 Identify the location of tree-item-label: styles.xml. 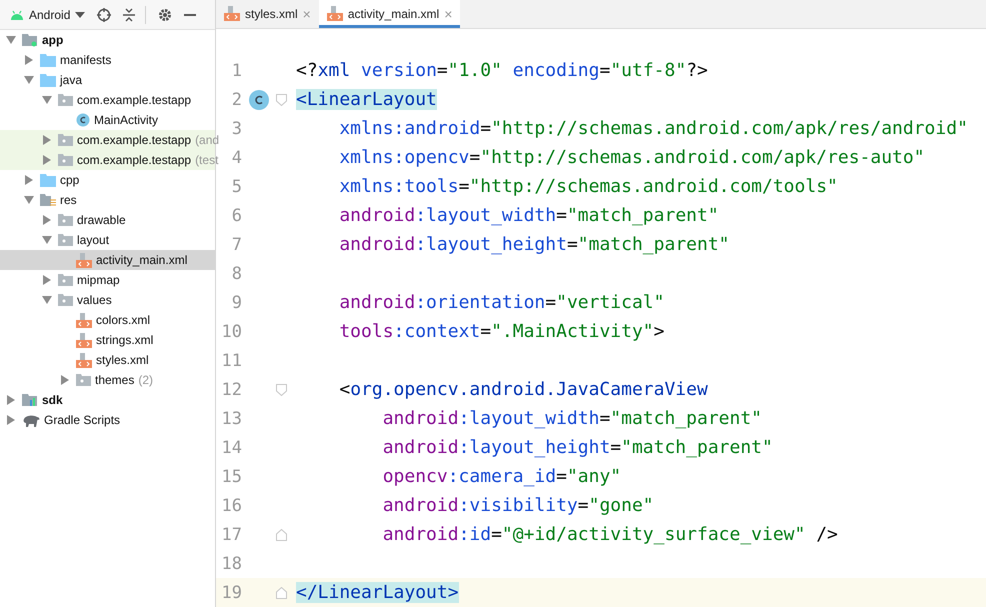
(122, 360).